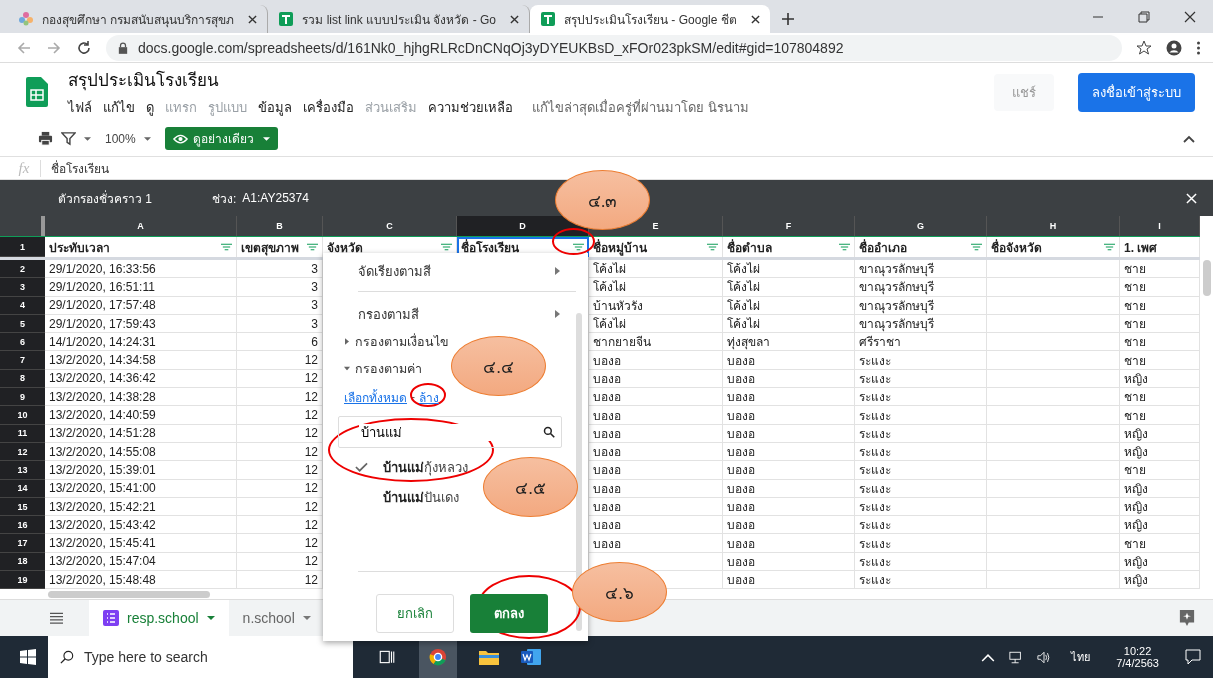 The image size is (1213, 678). Describe the element at coordinates (102, 561) in the screenshot. I see `table-cell: 13/2/2020, 15:47:04` at that location.